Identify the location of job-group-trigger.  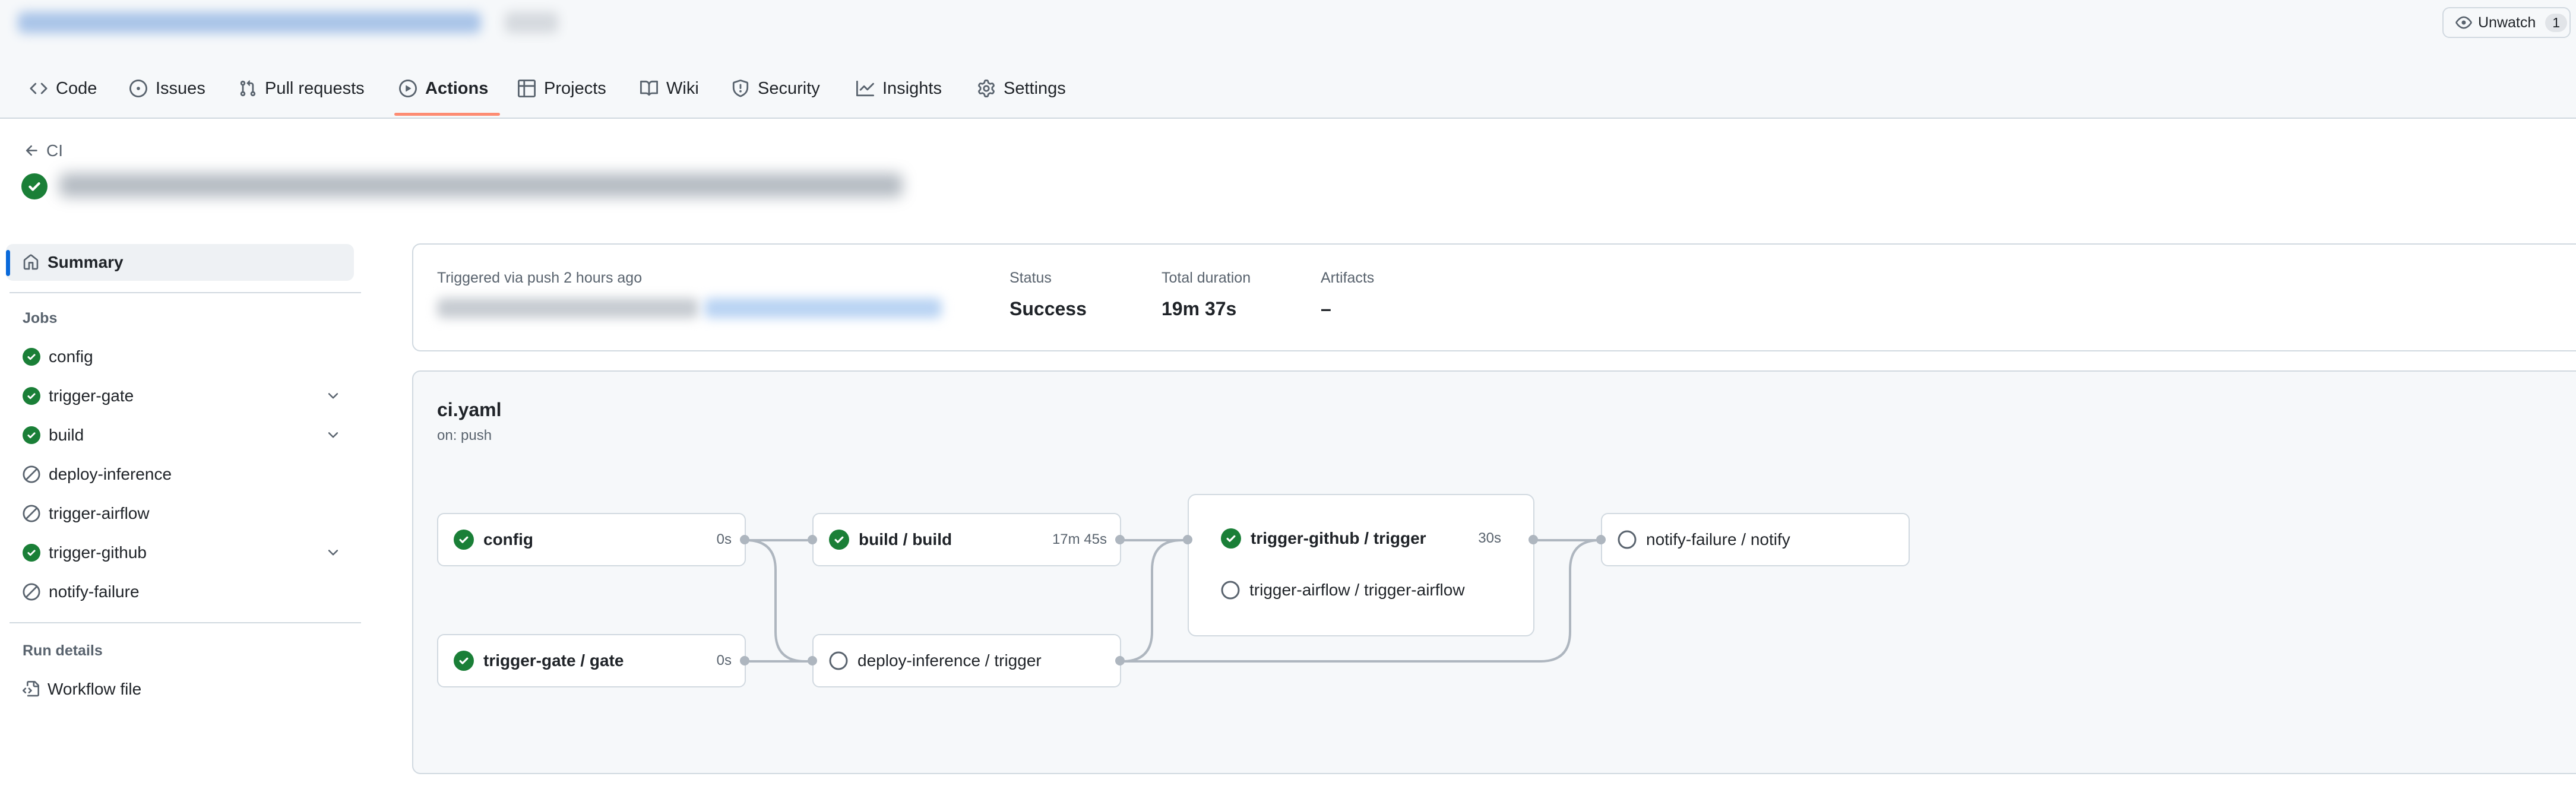
(1361, 565).